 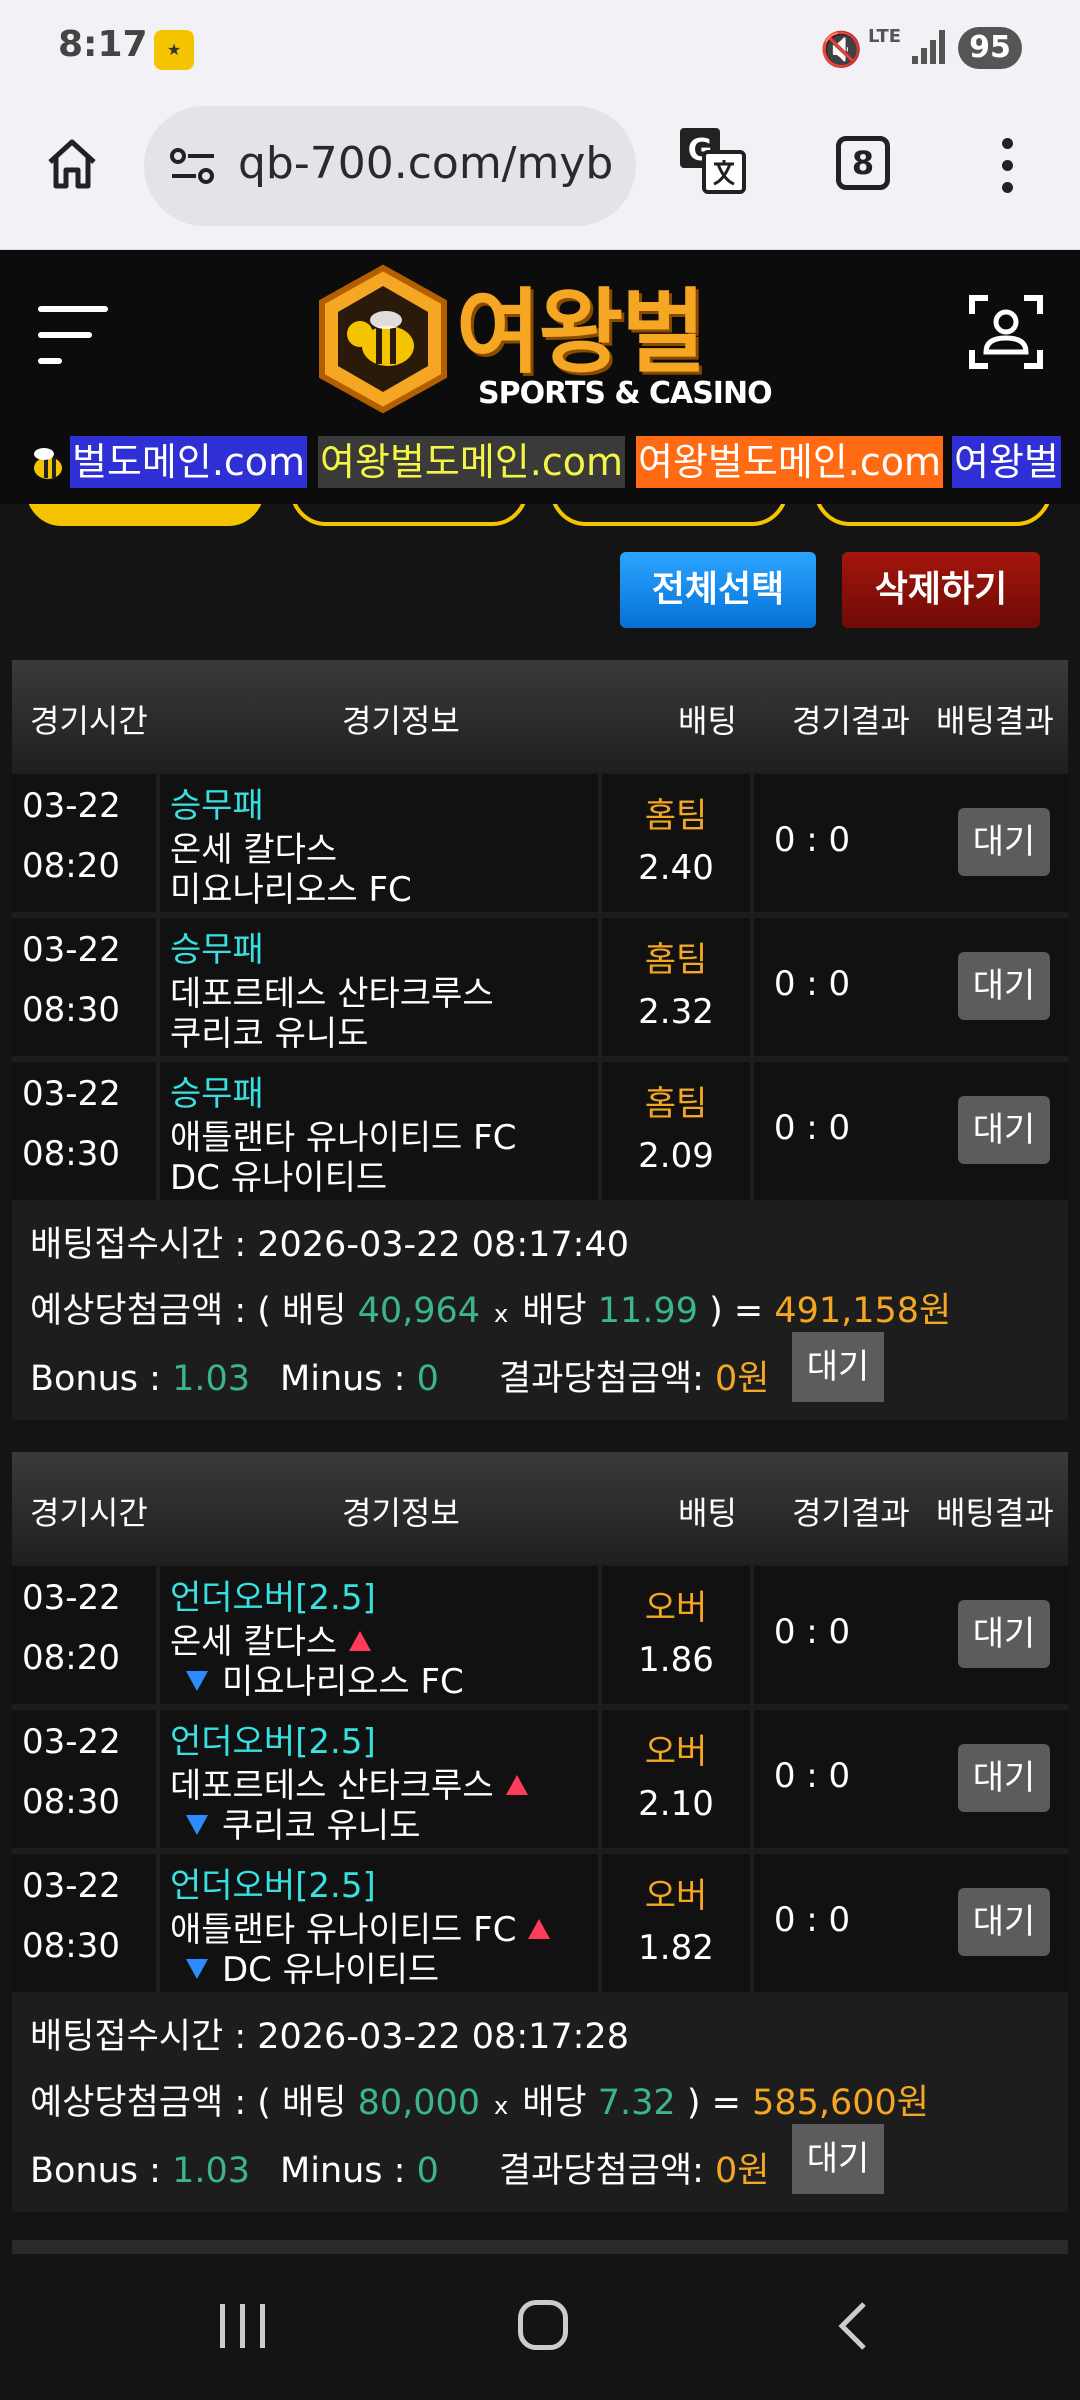 What do you see at coordinates (676, 1012) in the screenshot?
I see `bet-odds: 2.32` at bounding box center [676, 1012].